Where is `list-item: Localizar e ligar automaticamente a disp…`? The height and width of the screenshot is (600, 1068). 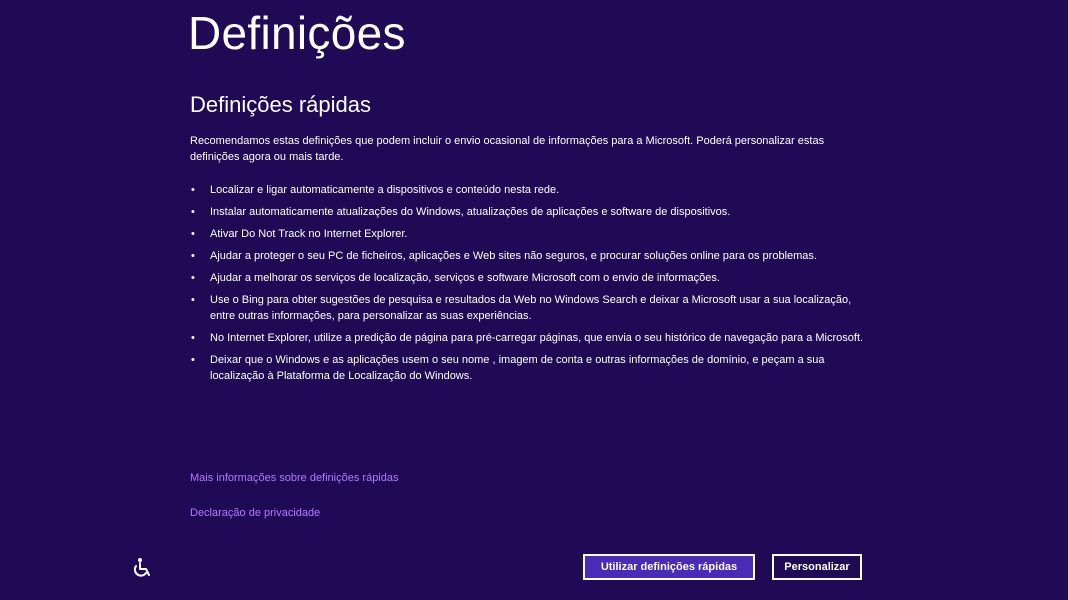
list-item: Localizar e ligar automaticamente a disp… is located at coordinates (530, 190).